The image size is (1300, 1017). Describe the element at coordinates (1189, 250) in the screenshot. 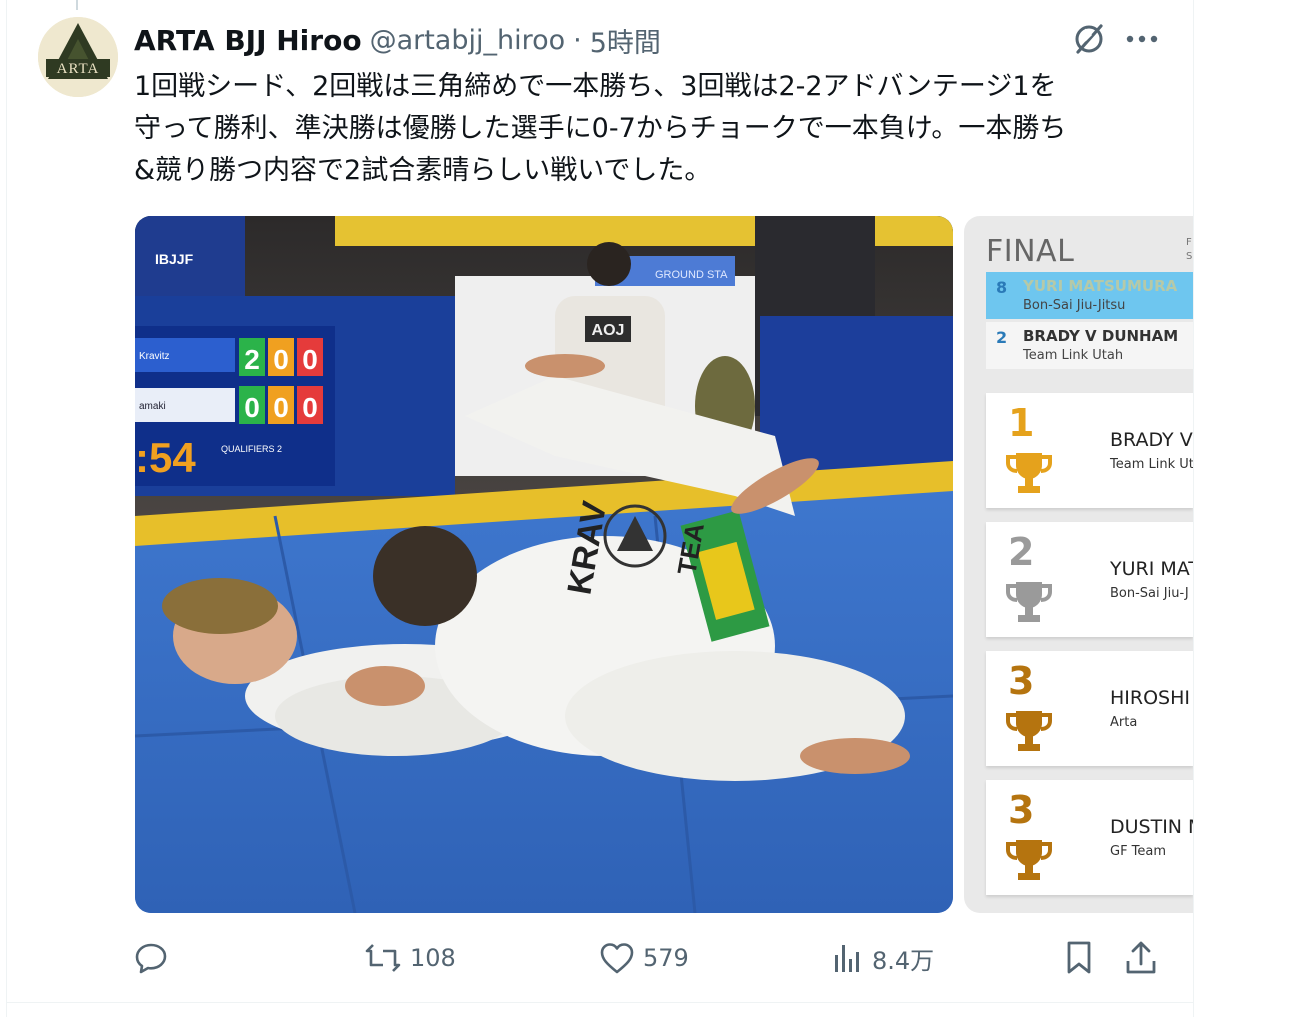

I see `bracket-corner-text: F S` at that location.